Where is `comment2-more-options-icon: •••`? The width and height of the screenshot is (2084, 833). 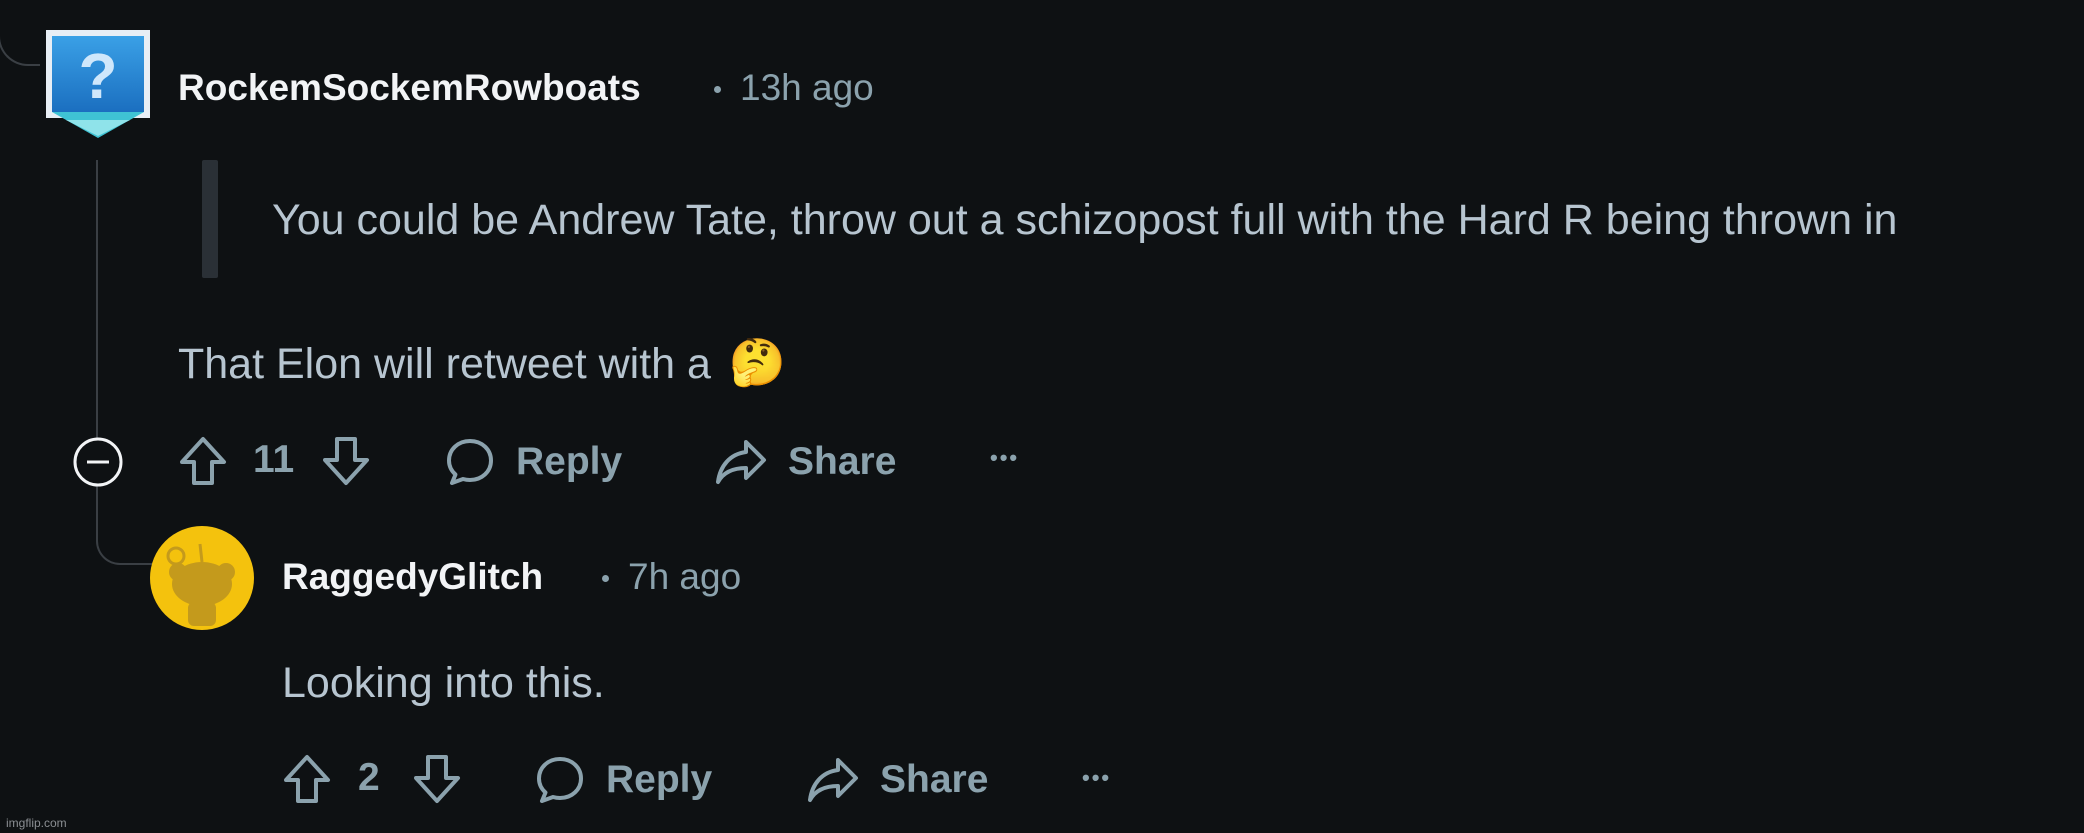
comment2-more-options-icon: ••• is located at coordinates (1096, 778).